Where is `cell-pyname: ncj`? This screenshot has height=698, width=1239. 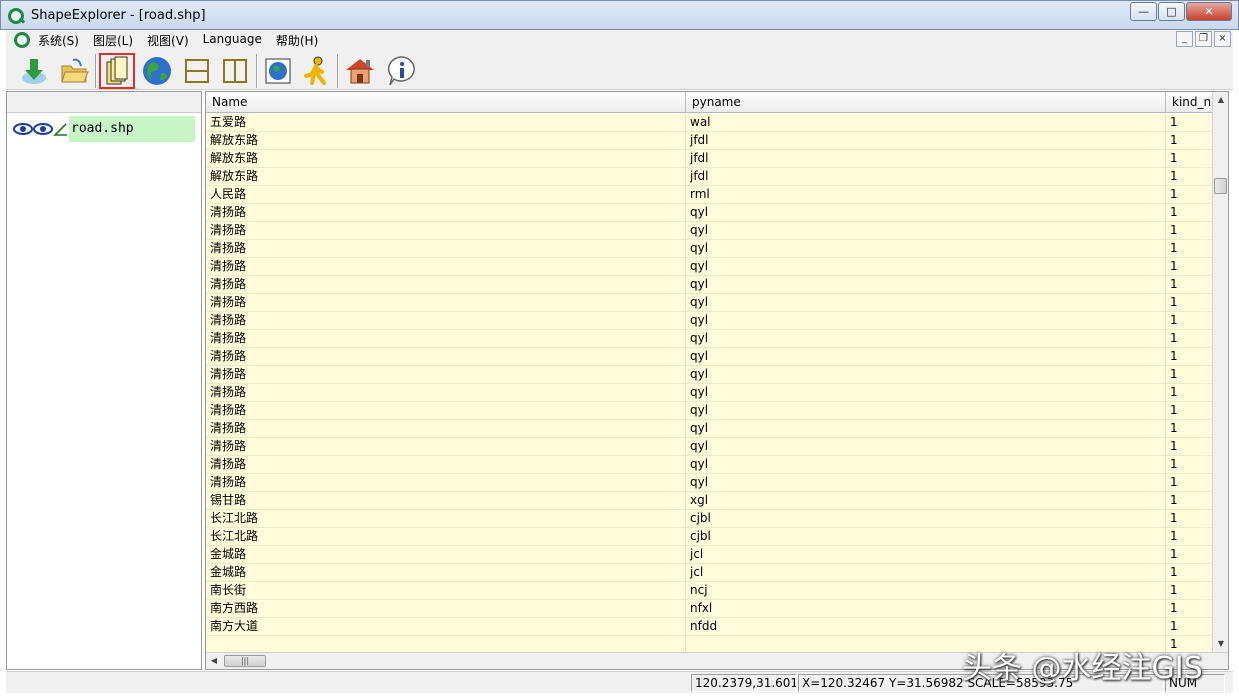
cell-pyname: ncj is located at coordinates (926, 591).